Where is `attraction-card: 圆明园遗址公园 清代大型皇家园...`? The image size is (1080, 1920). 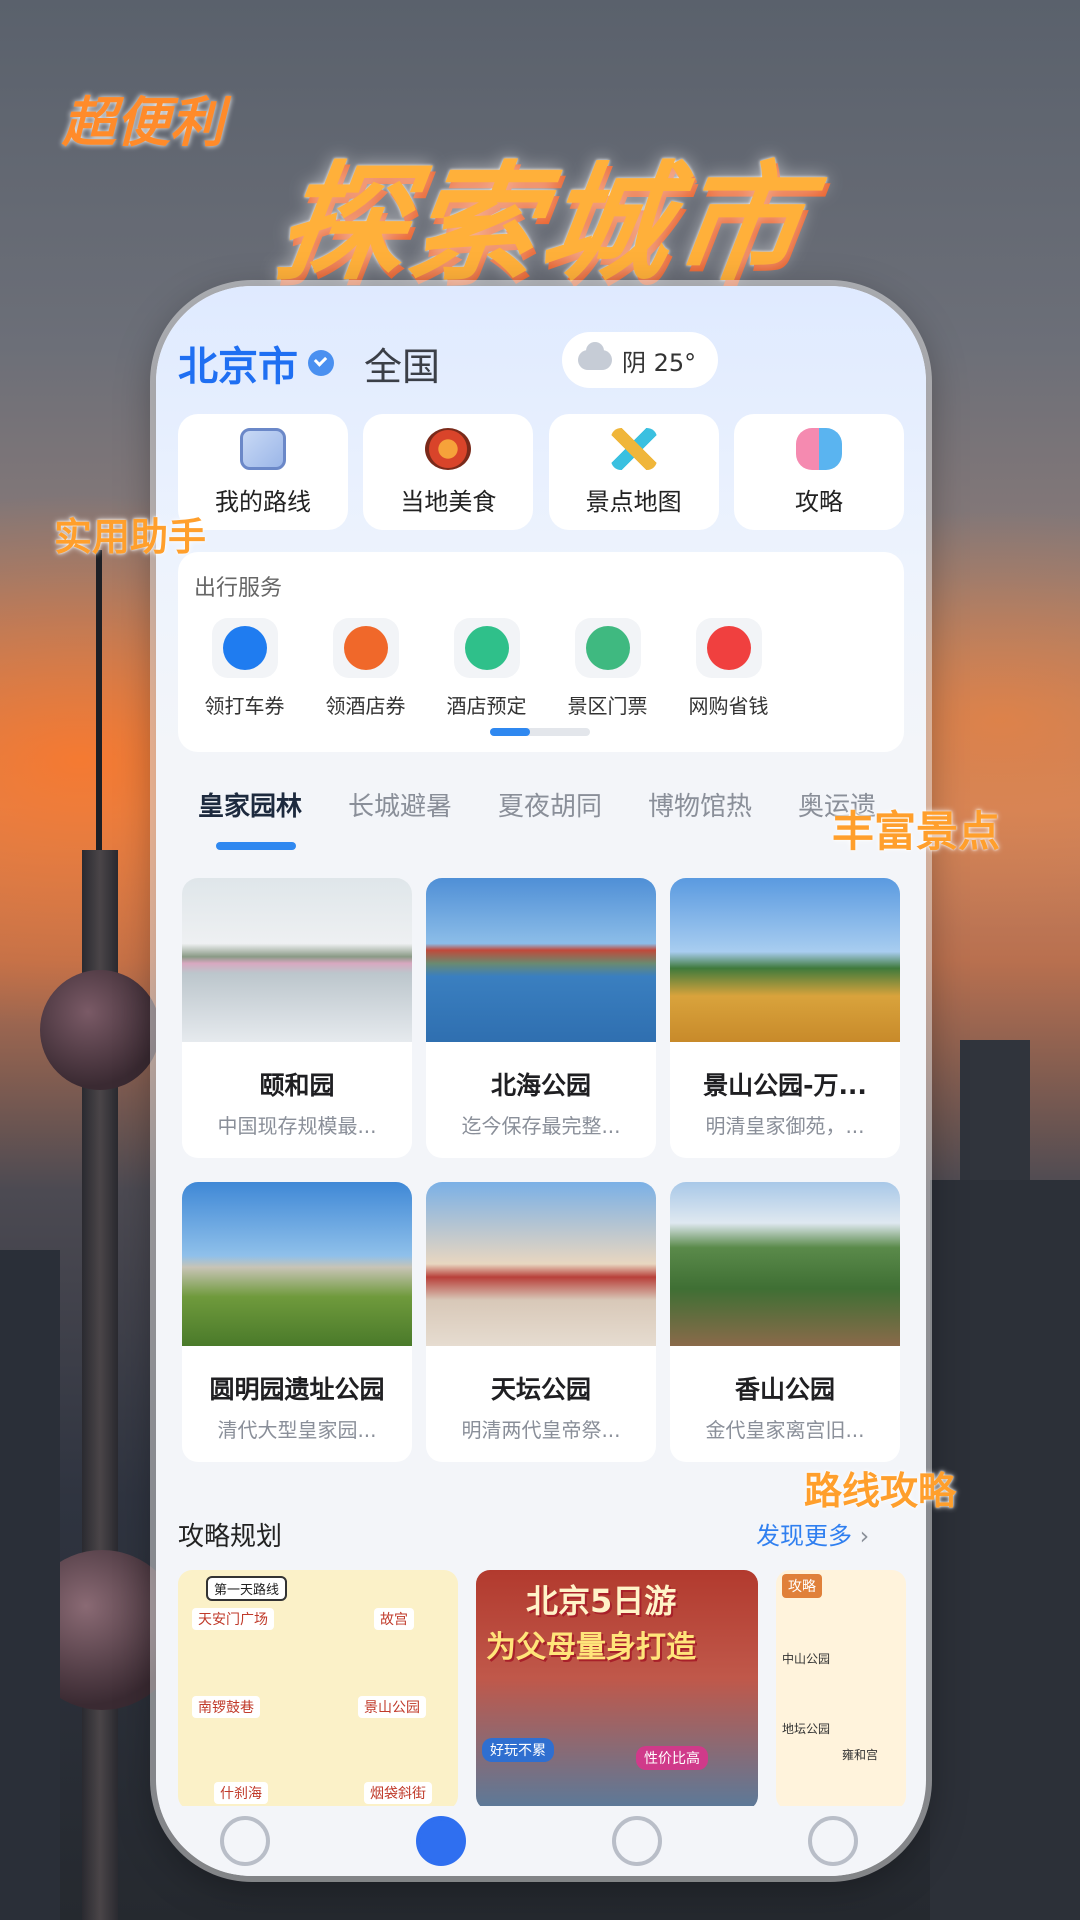
attraction-card: 圆明园遗址公园 清代大型皇家园... is located at coordinates (297, 1322).